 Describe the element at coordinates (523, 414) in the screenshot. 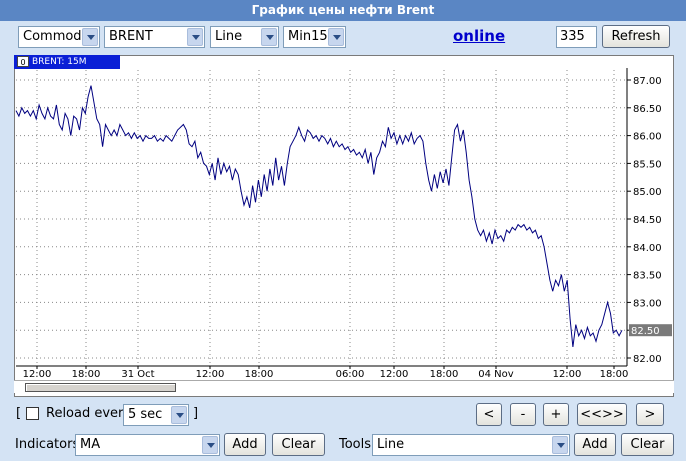

I see `zoom-out-button: -` at that location.